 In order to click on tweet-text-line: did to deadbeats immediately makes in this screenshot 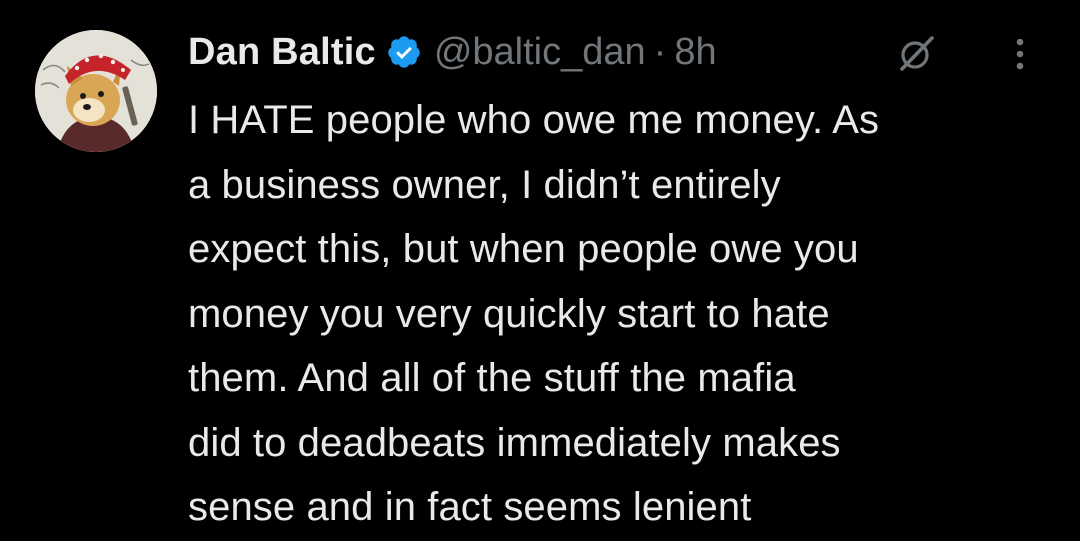, I will do `click(514, 442)`.